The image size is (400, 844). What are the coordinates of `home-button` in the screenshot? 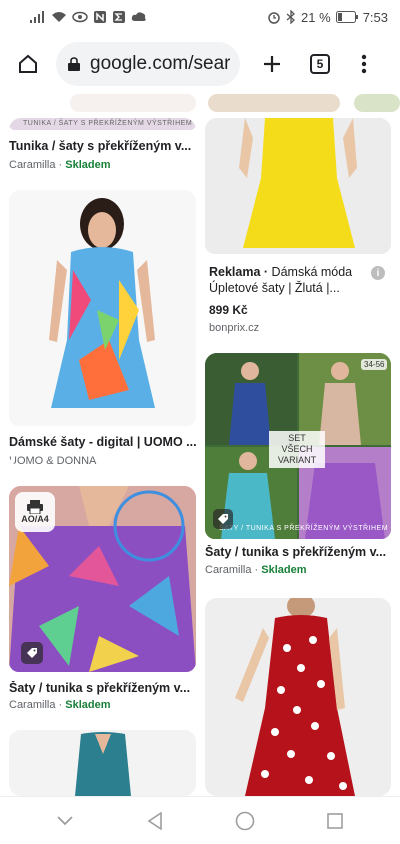 It's located at (28, 64).